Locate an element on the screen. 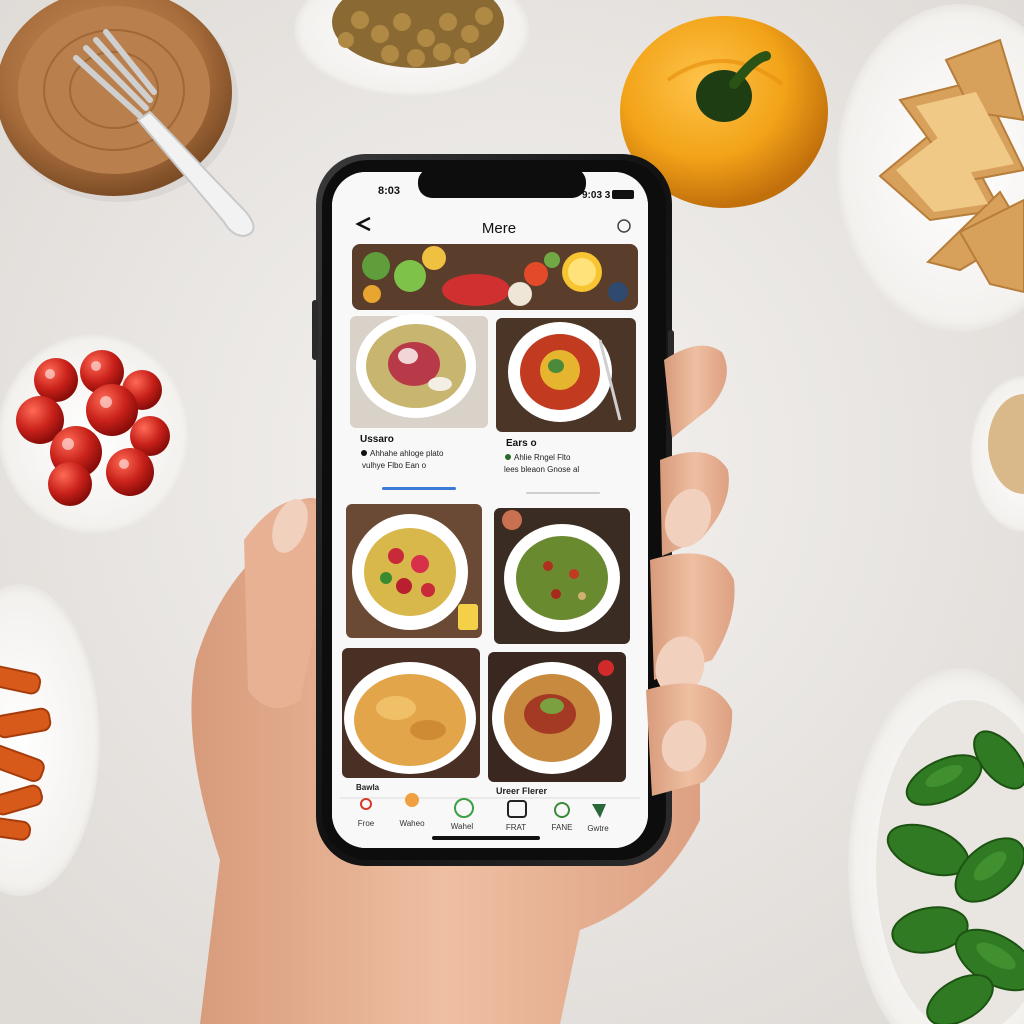  card-2-line2: lees bleaon Gnose al is located at coordinates (541, 469).